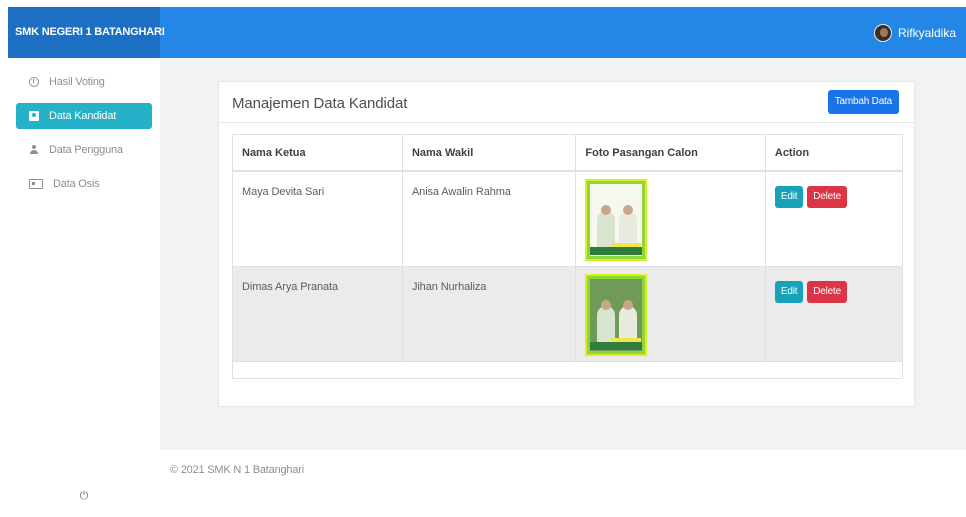 Image resolution: width=966 pixels, height=517 pixels. What do you see at coordinates (77, 82) in the screenshot?
I see `sidebar-item-label: Hasil Voting` at bounding box center [77, 82].